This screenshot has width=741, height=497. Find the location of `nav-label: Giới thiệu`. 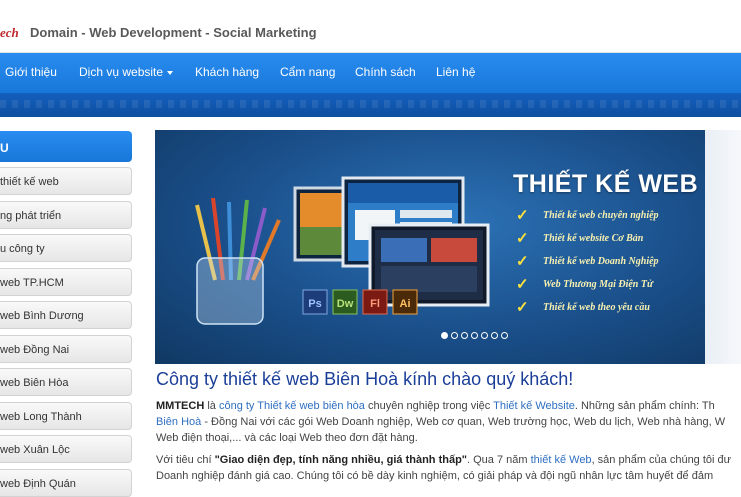

nav-label: Giới thiệu is located at coordinates (31, 72).